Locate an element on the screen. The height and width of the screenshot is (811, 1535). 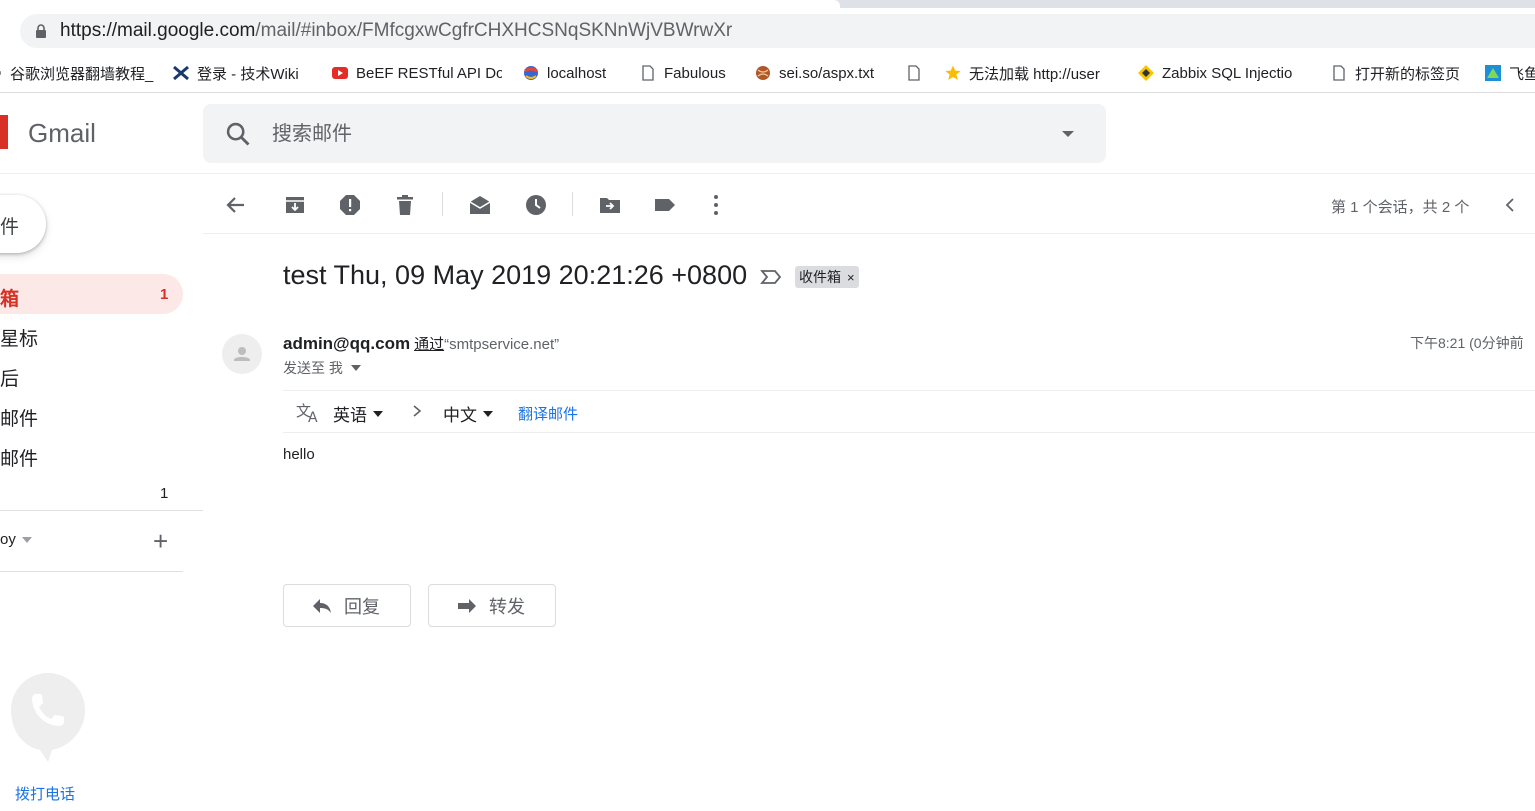
target-language-label: 中文 is located at coordinates (460, 415).